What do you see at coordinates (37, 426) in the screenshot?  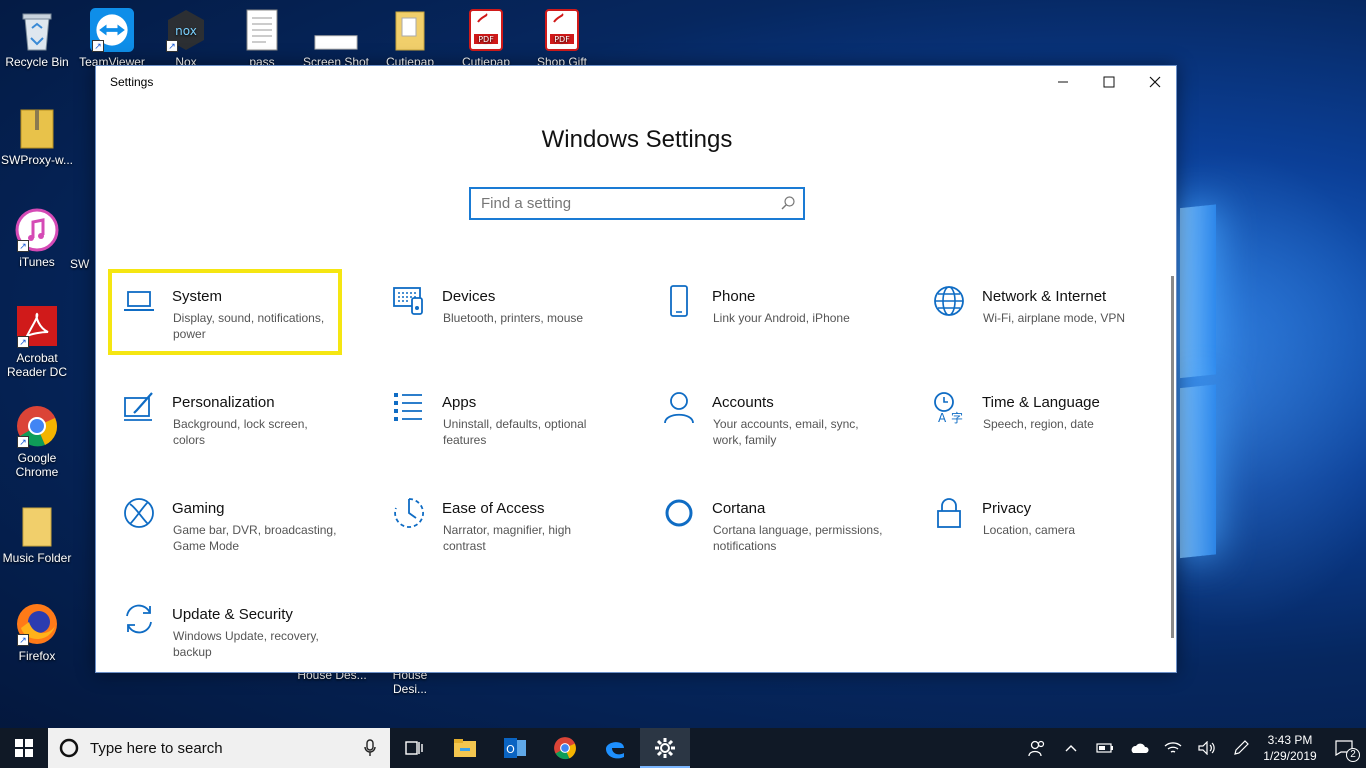 I see `chrome-icon: ↗` at bounding box center [37, 426].